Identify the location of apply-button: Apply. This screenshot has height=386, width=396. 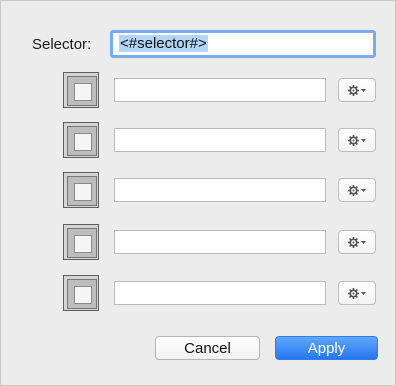
(326, 348).